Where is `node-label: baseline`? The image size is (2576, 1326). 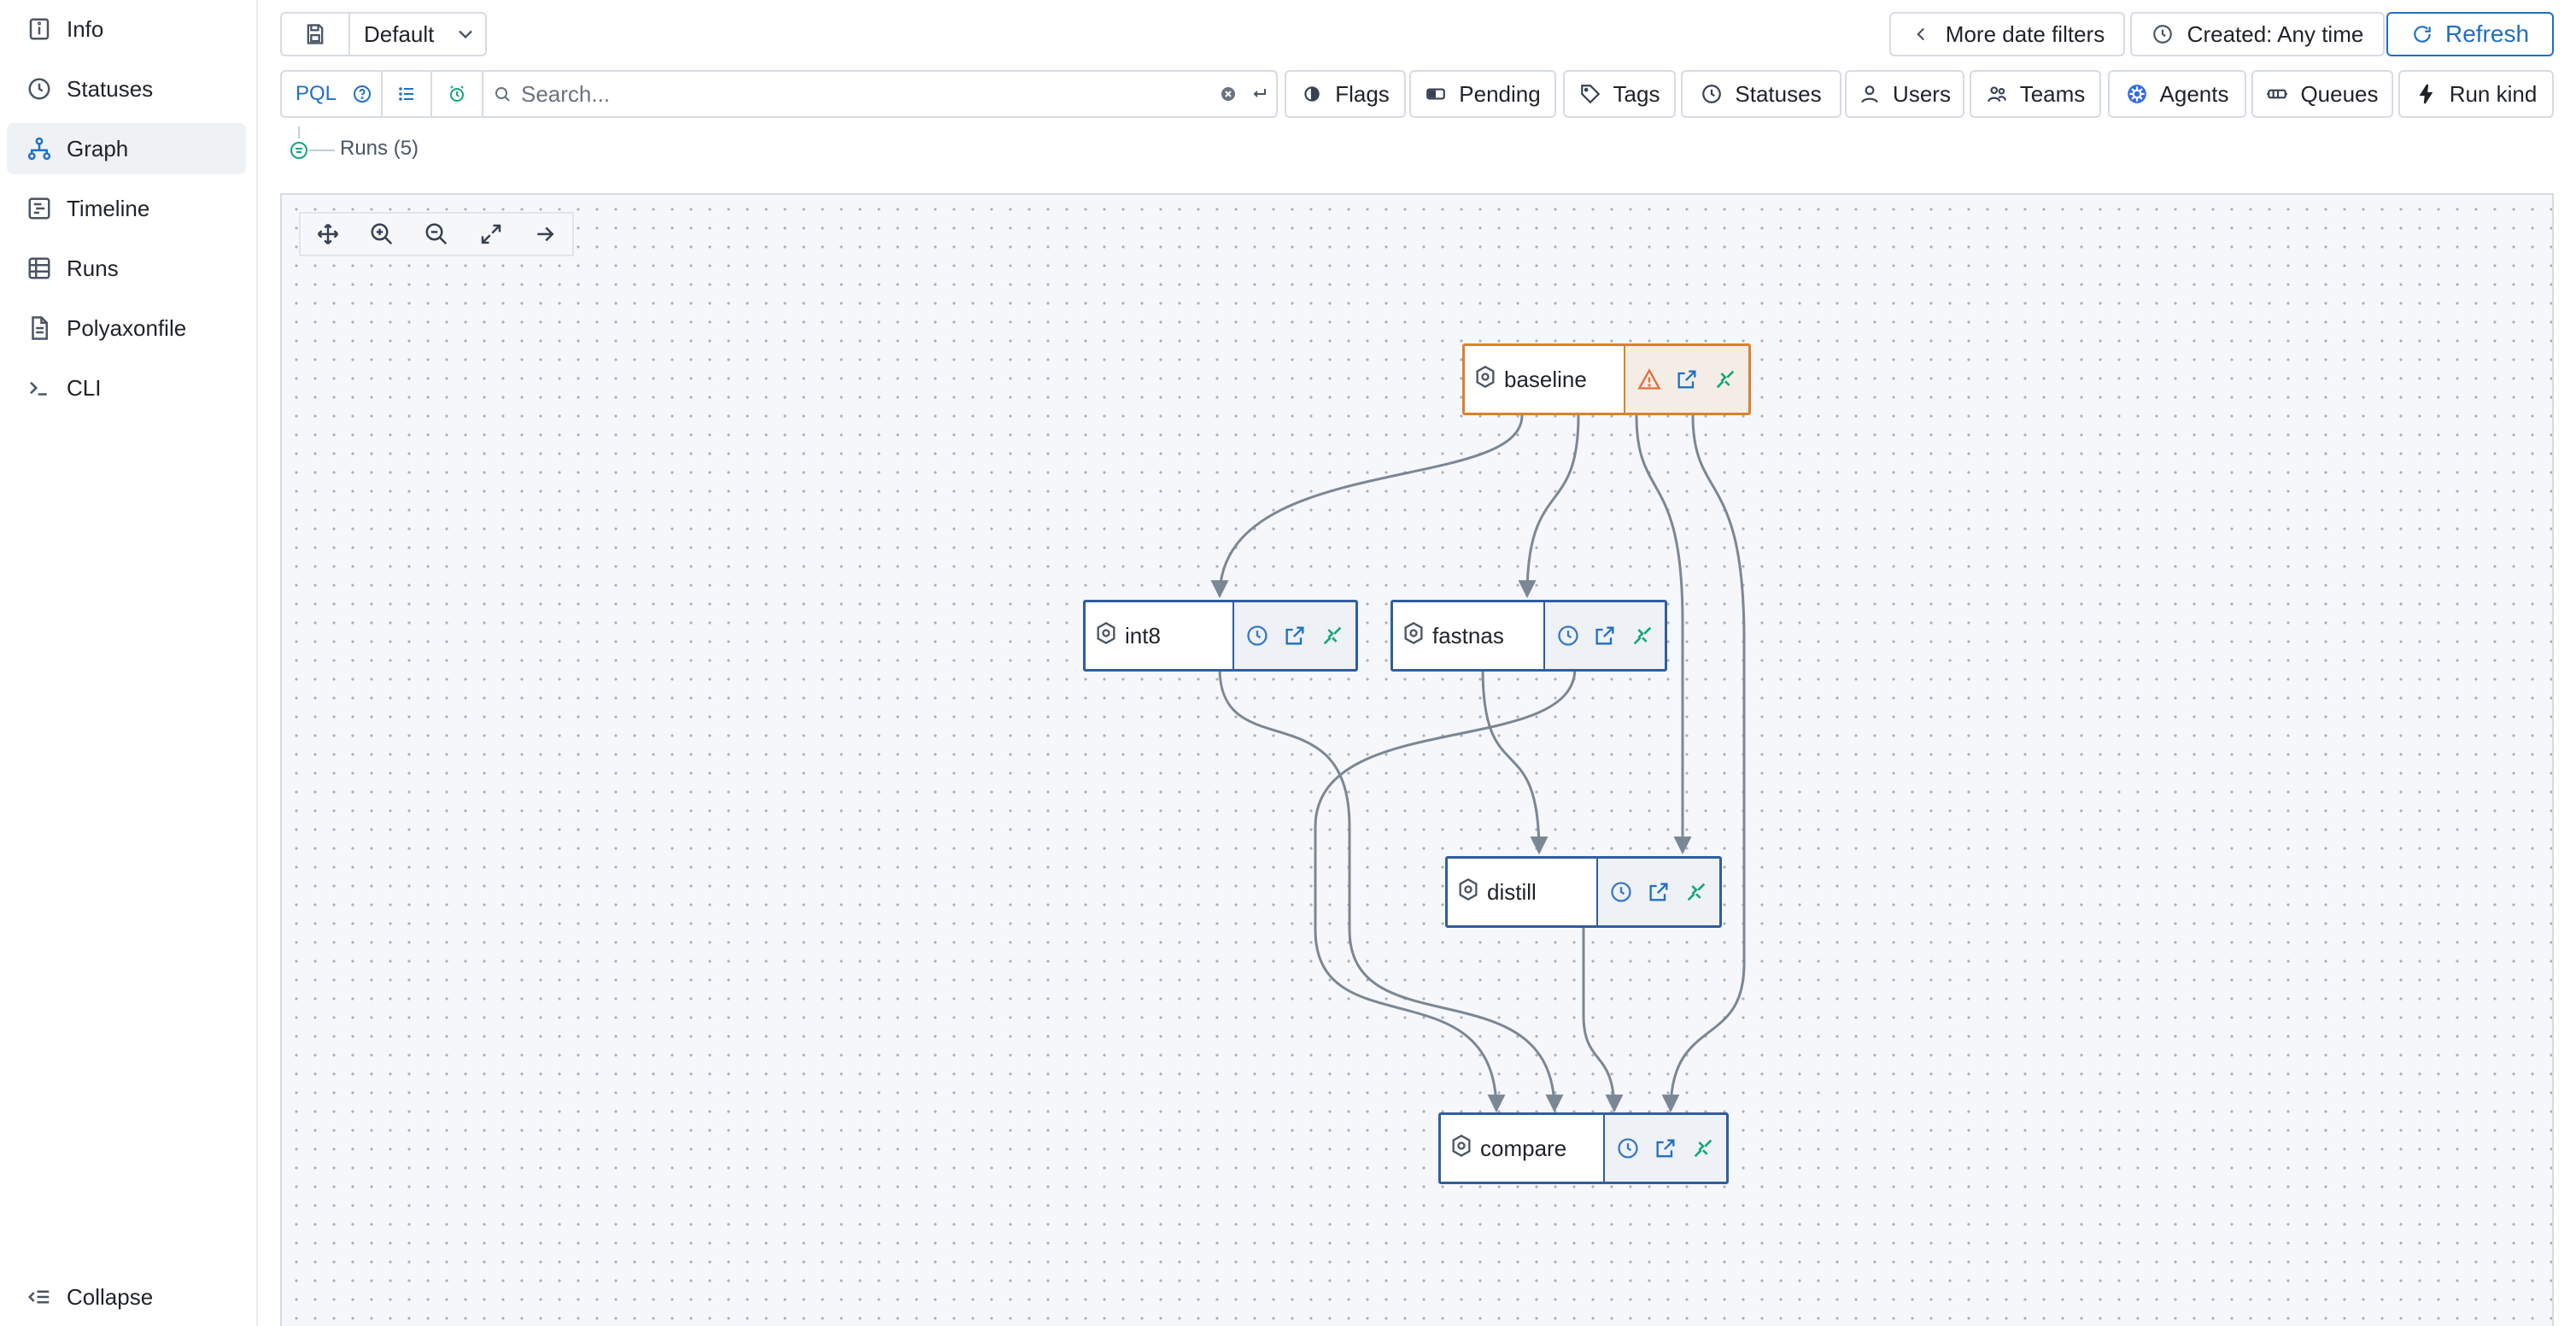 node-label: baseline is located at coordinates (1545, 379).